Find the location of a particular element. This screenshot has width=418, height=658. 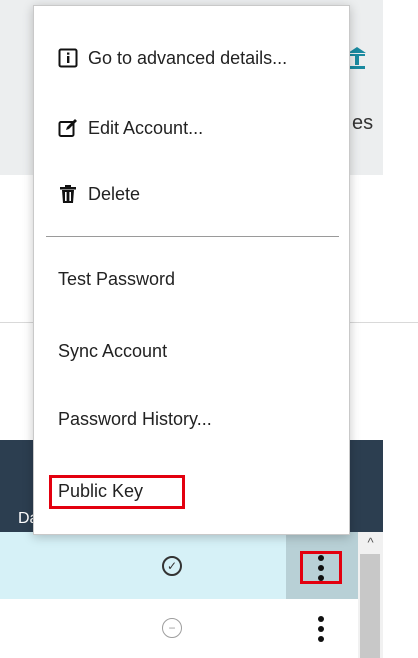

edit-icon is located at coordinates (68, 128).